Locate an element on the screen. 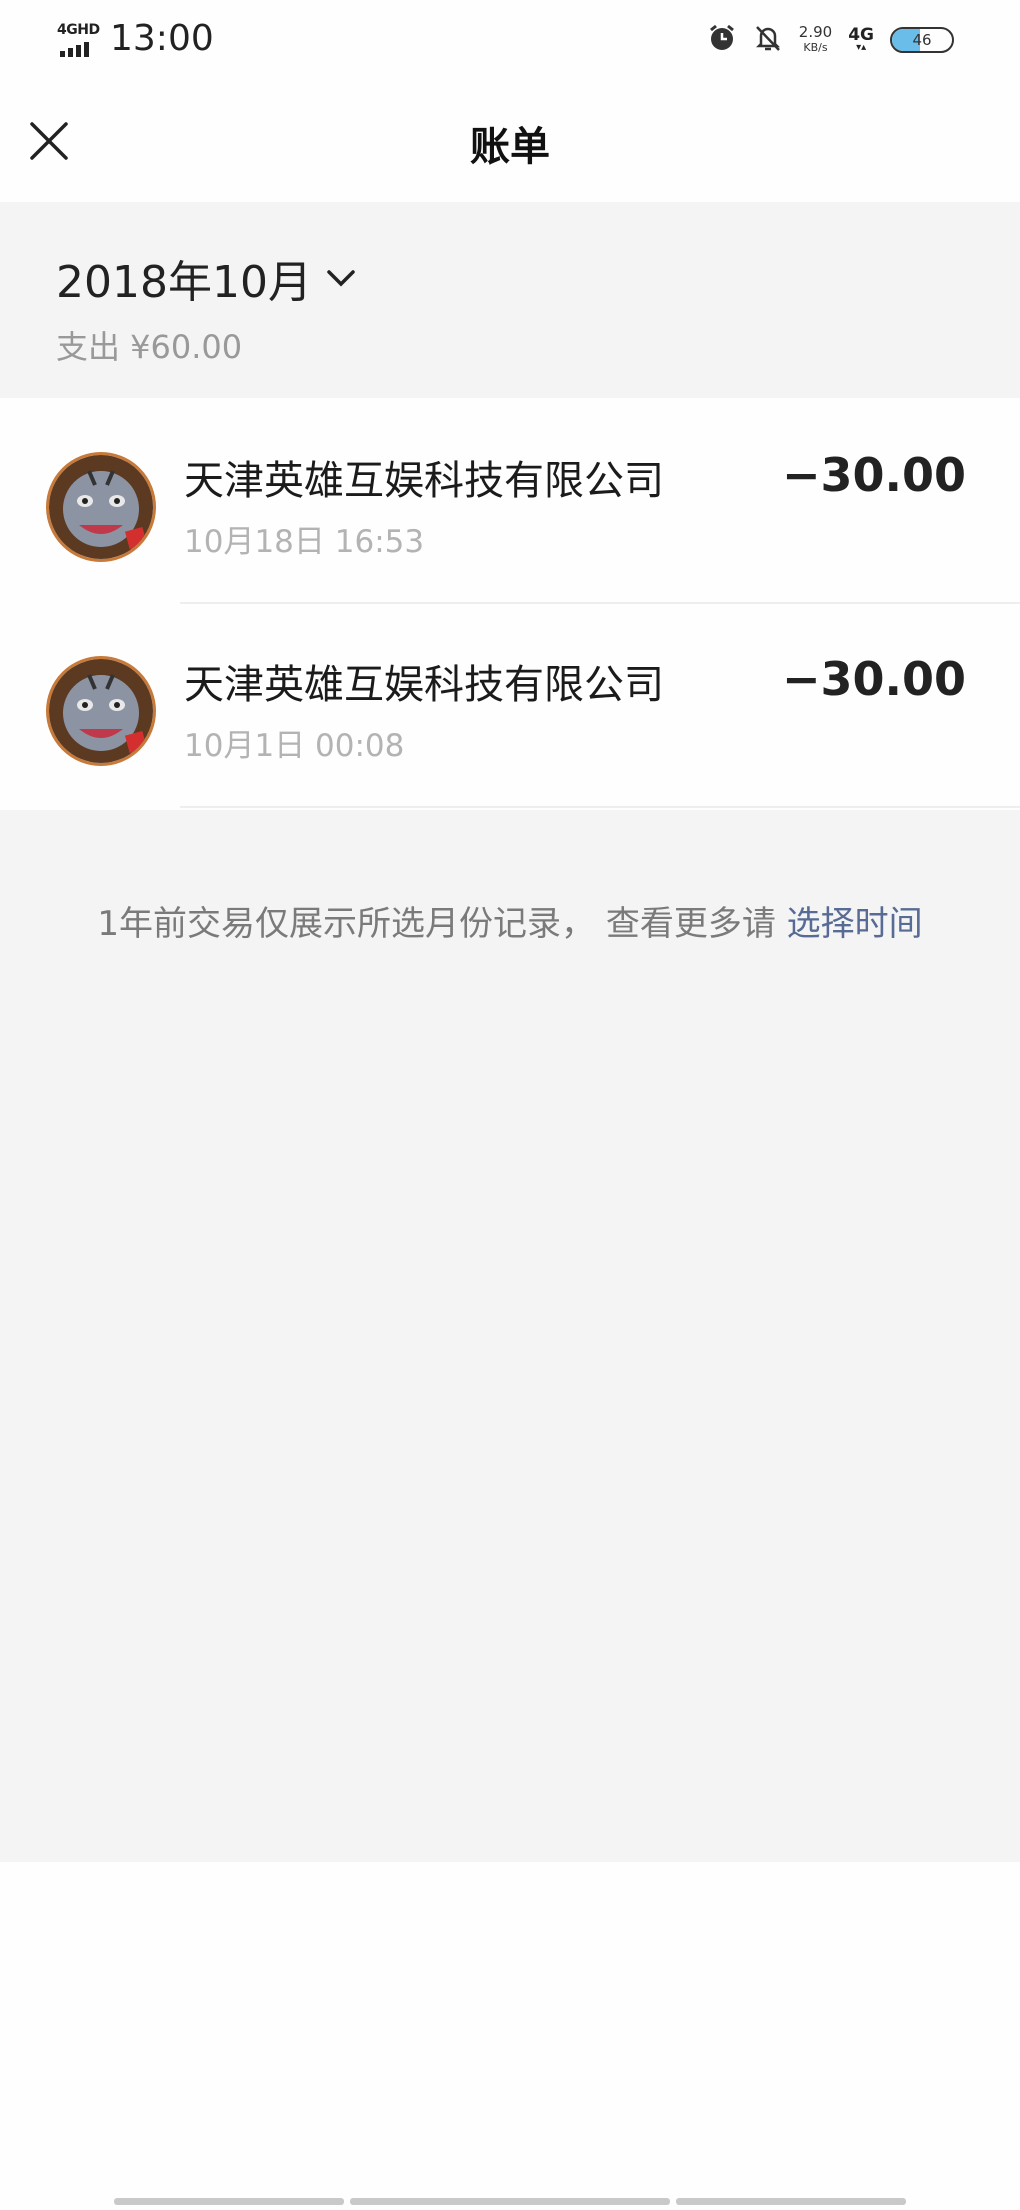  page-title: 账单 is located at coordinates (510, 147).